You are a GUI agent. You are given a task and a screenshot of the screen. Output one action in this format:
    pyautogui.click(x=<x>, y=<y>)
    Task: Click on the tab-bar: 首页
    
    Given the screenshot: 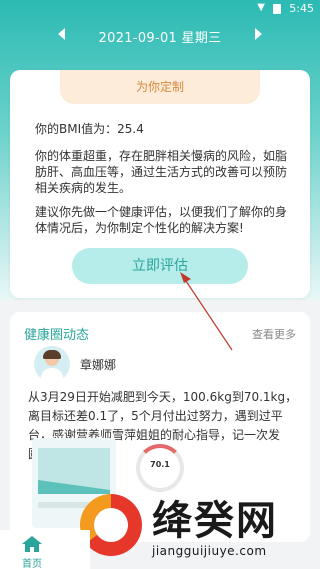 What is the action you would take?
    pyautogui.click(x=45, y=549)
    